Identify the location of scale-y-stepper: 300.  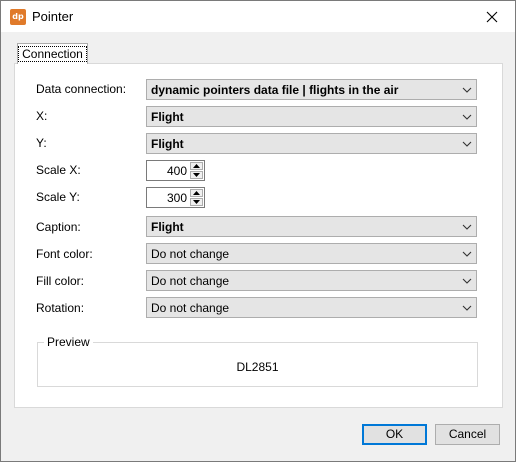
(175, 197).